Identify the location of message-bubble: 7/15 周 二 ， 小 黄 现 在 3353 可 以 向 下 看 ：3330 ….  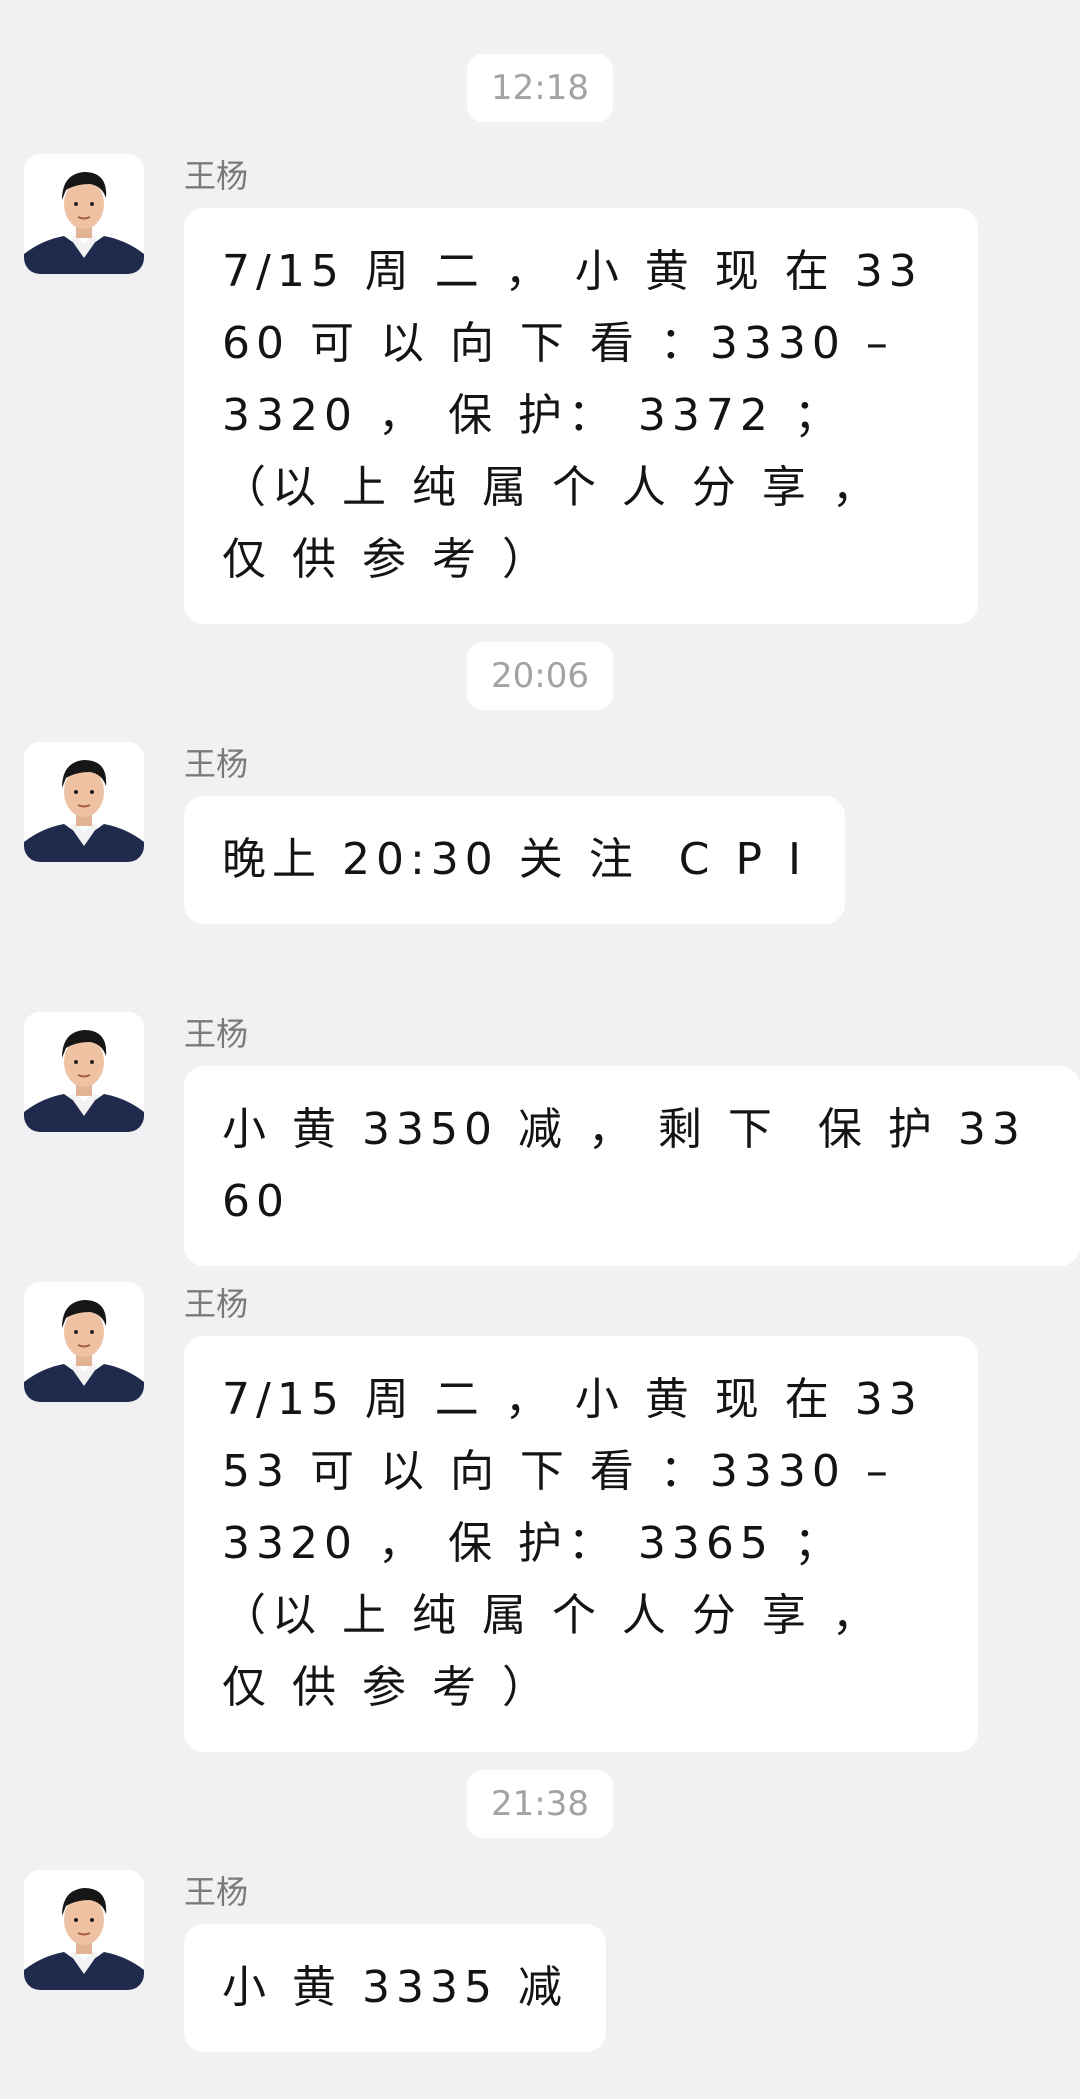
(581, 1544).